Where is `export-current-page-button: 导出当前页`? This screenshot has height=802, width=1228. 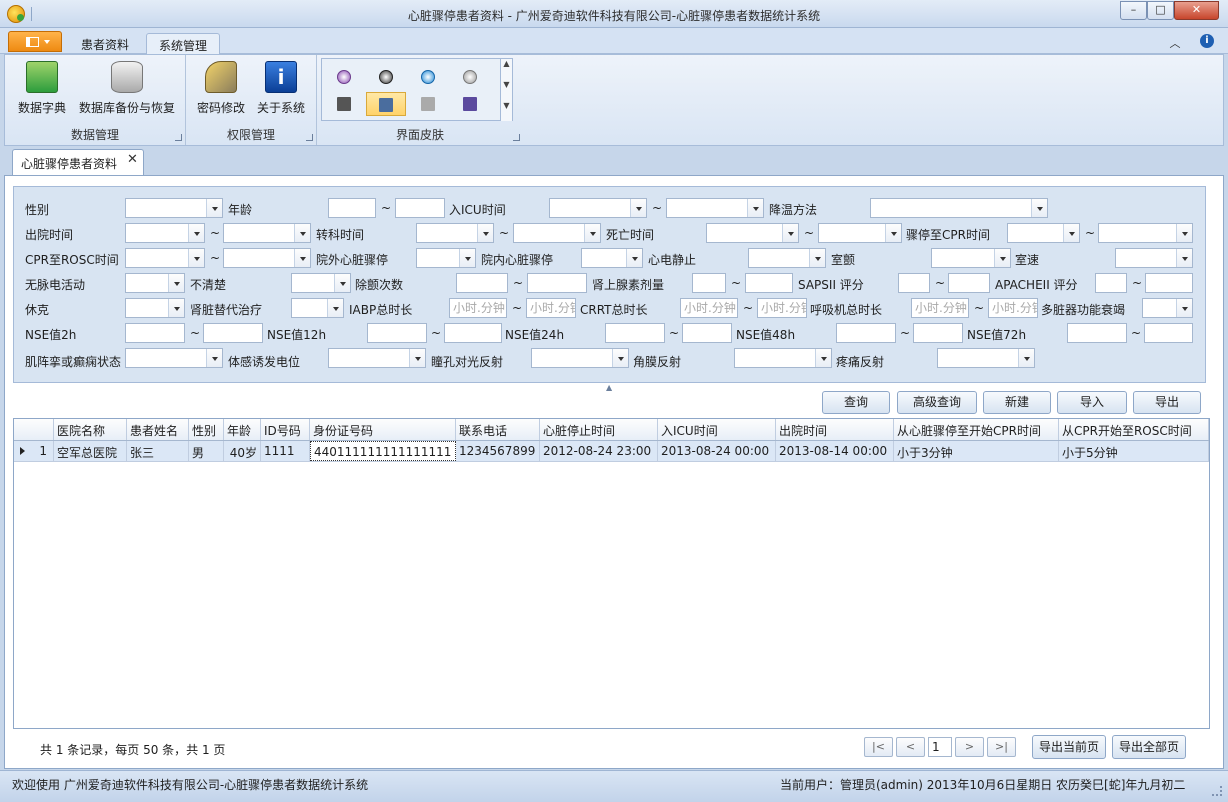 export-current-page-button: 导出当前页 is located at coordinates (1069, 747).